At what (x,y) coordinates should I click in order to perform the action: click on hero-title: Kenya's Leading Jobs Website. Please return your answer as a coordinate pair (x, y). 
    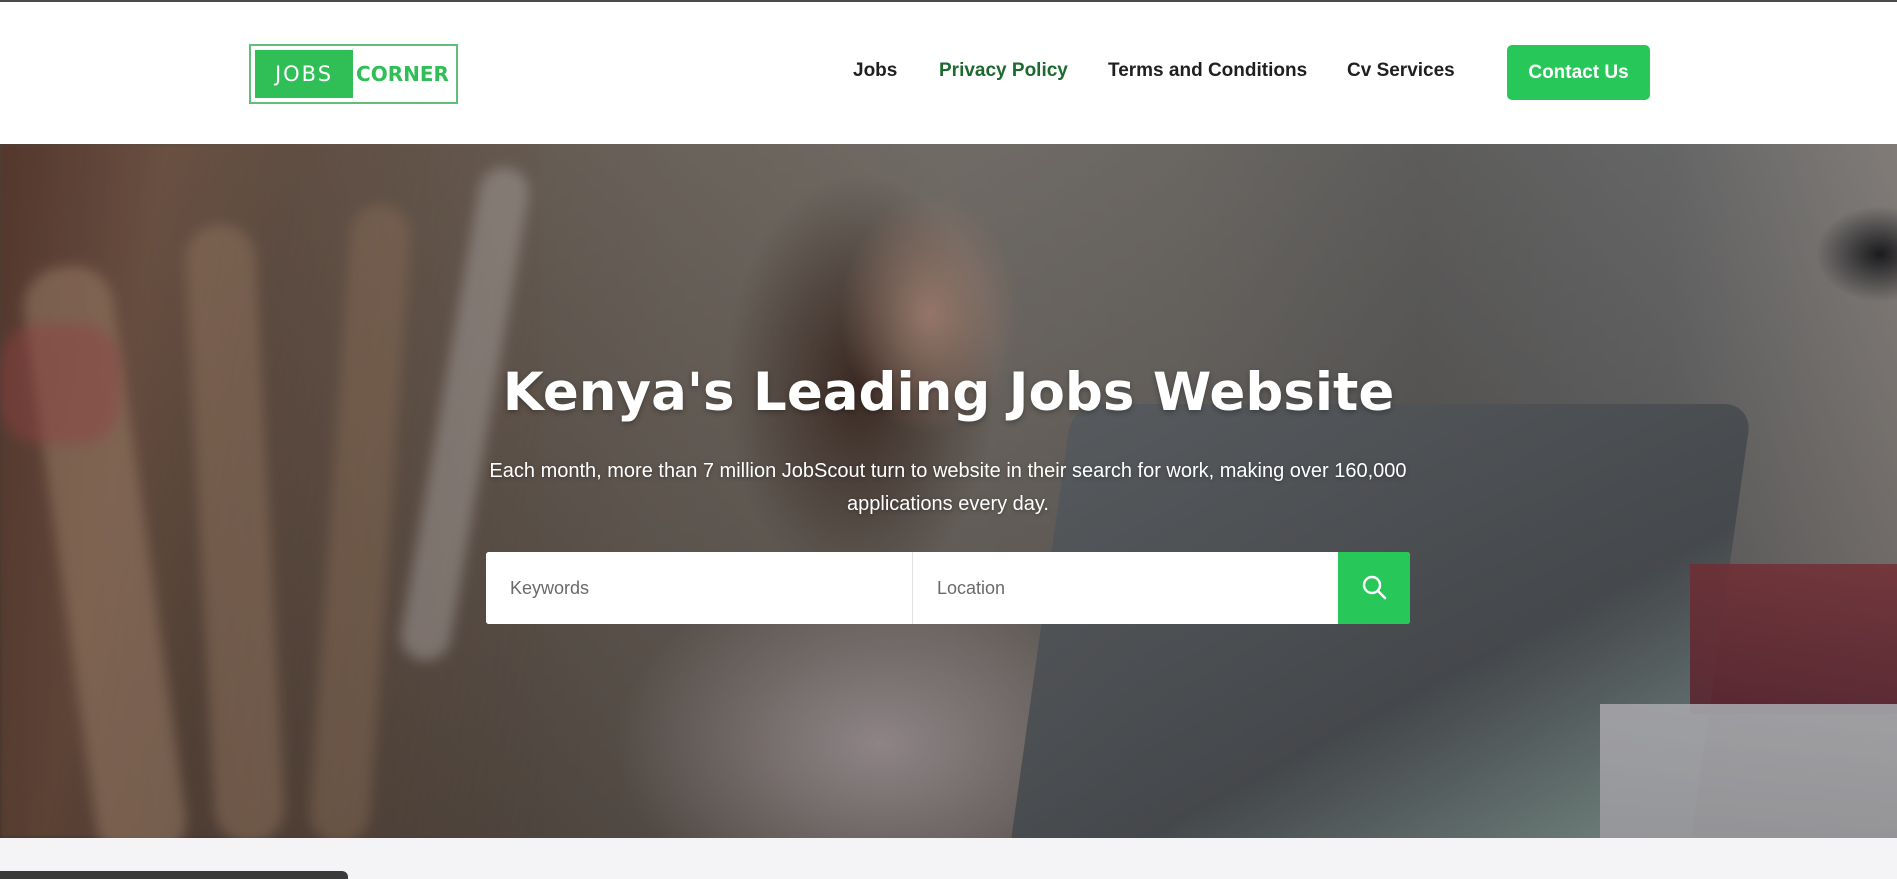
    Looking at the image, I should click on (948, 392).